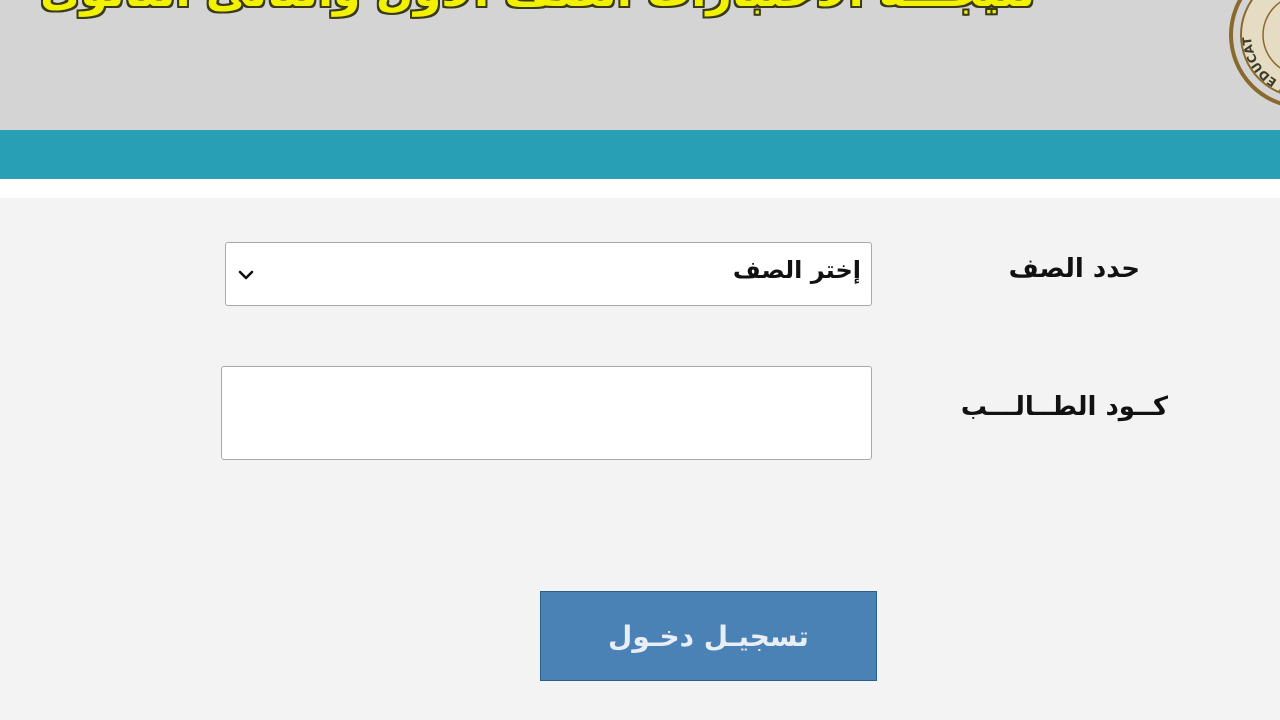 The height and width of the screenshot is (720, 1280). Describe the element at coordinates (546, 413) in the screenshot. I see `student-code-input` at that location.